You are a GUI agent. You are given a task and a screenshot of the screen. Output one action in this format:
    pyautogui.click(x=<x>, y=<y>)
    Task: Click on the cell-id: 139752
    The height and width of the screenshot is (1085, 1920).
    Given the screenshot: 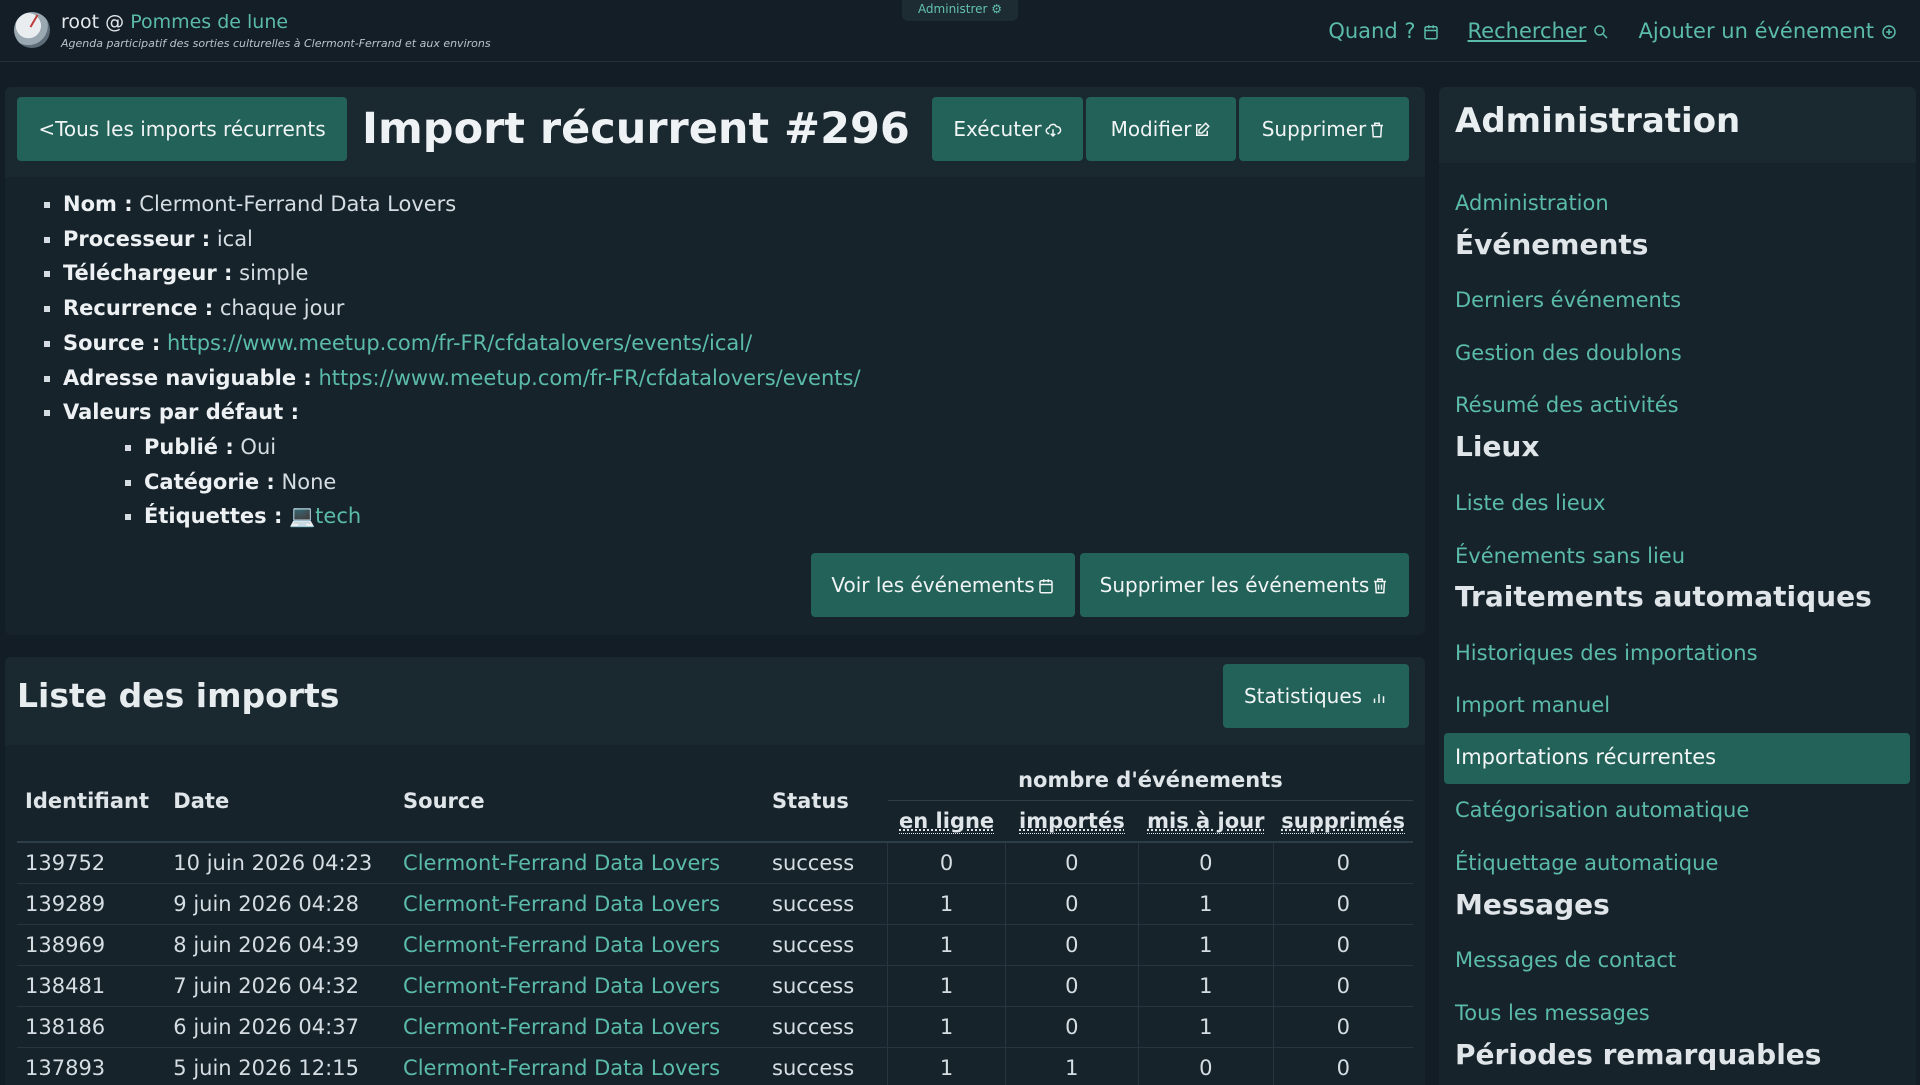 What is the action you would take?
    pyautogui.click(x=65, y=862)
    